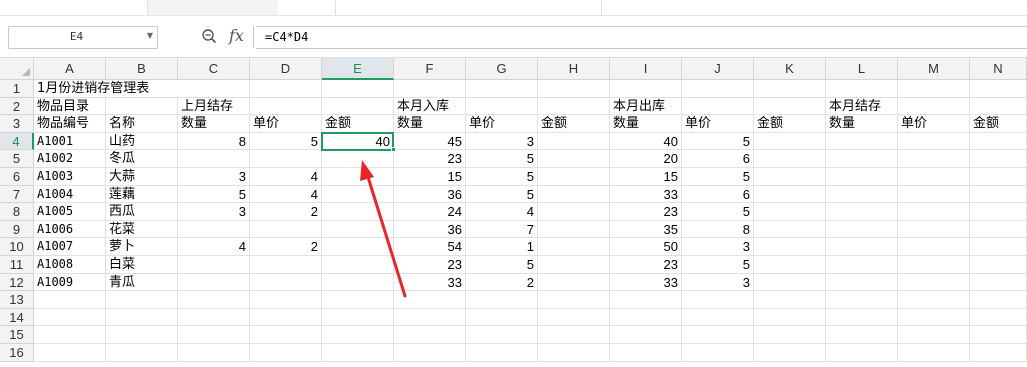 The image size is (1027, 367). I want to click on item-name-cell: 西瓜, so click(142, 212).